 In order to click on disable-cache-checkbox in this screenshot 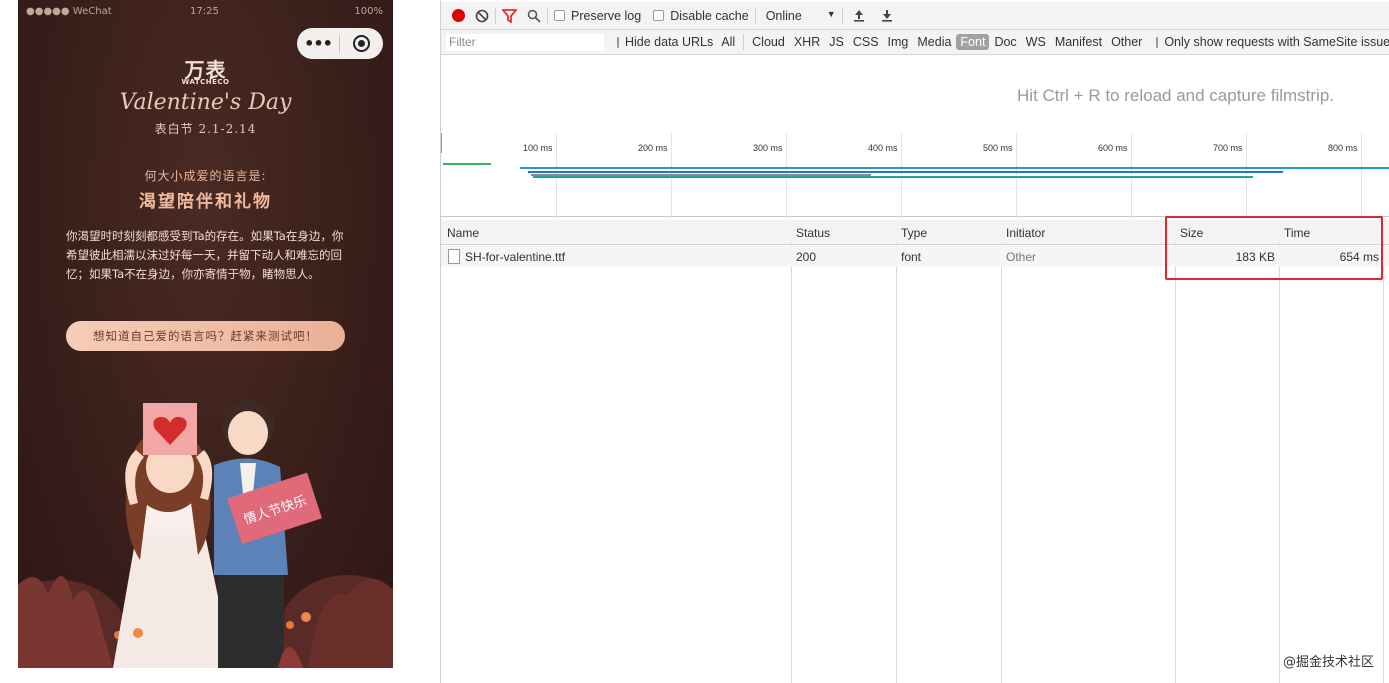, I will do `click(659, 15)`.